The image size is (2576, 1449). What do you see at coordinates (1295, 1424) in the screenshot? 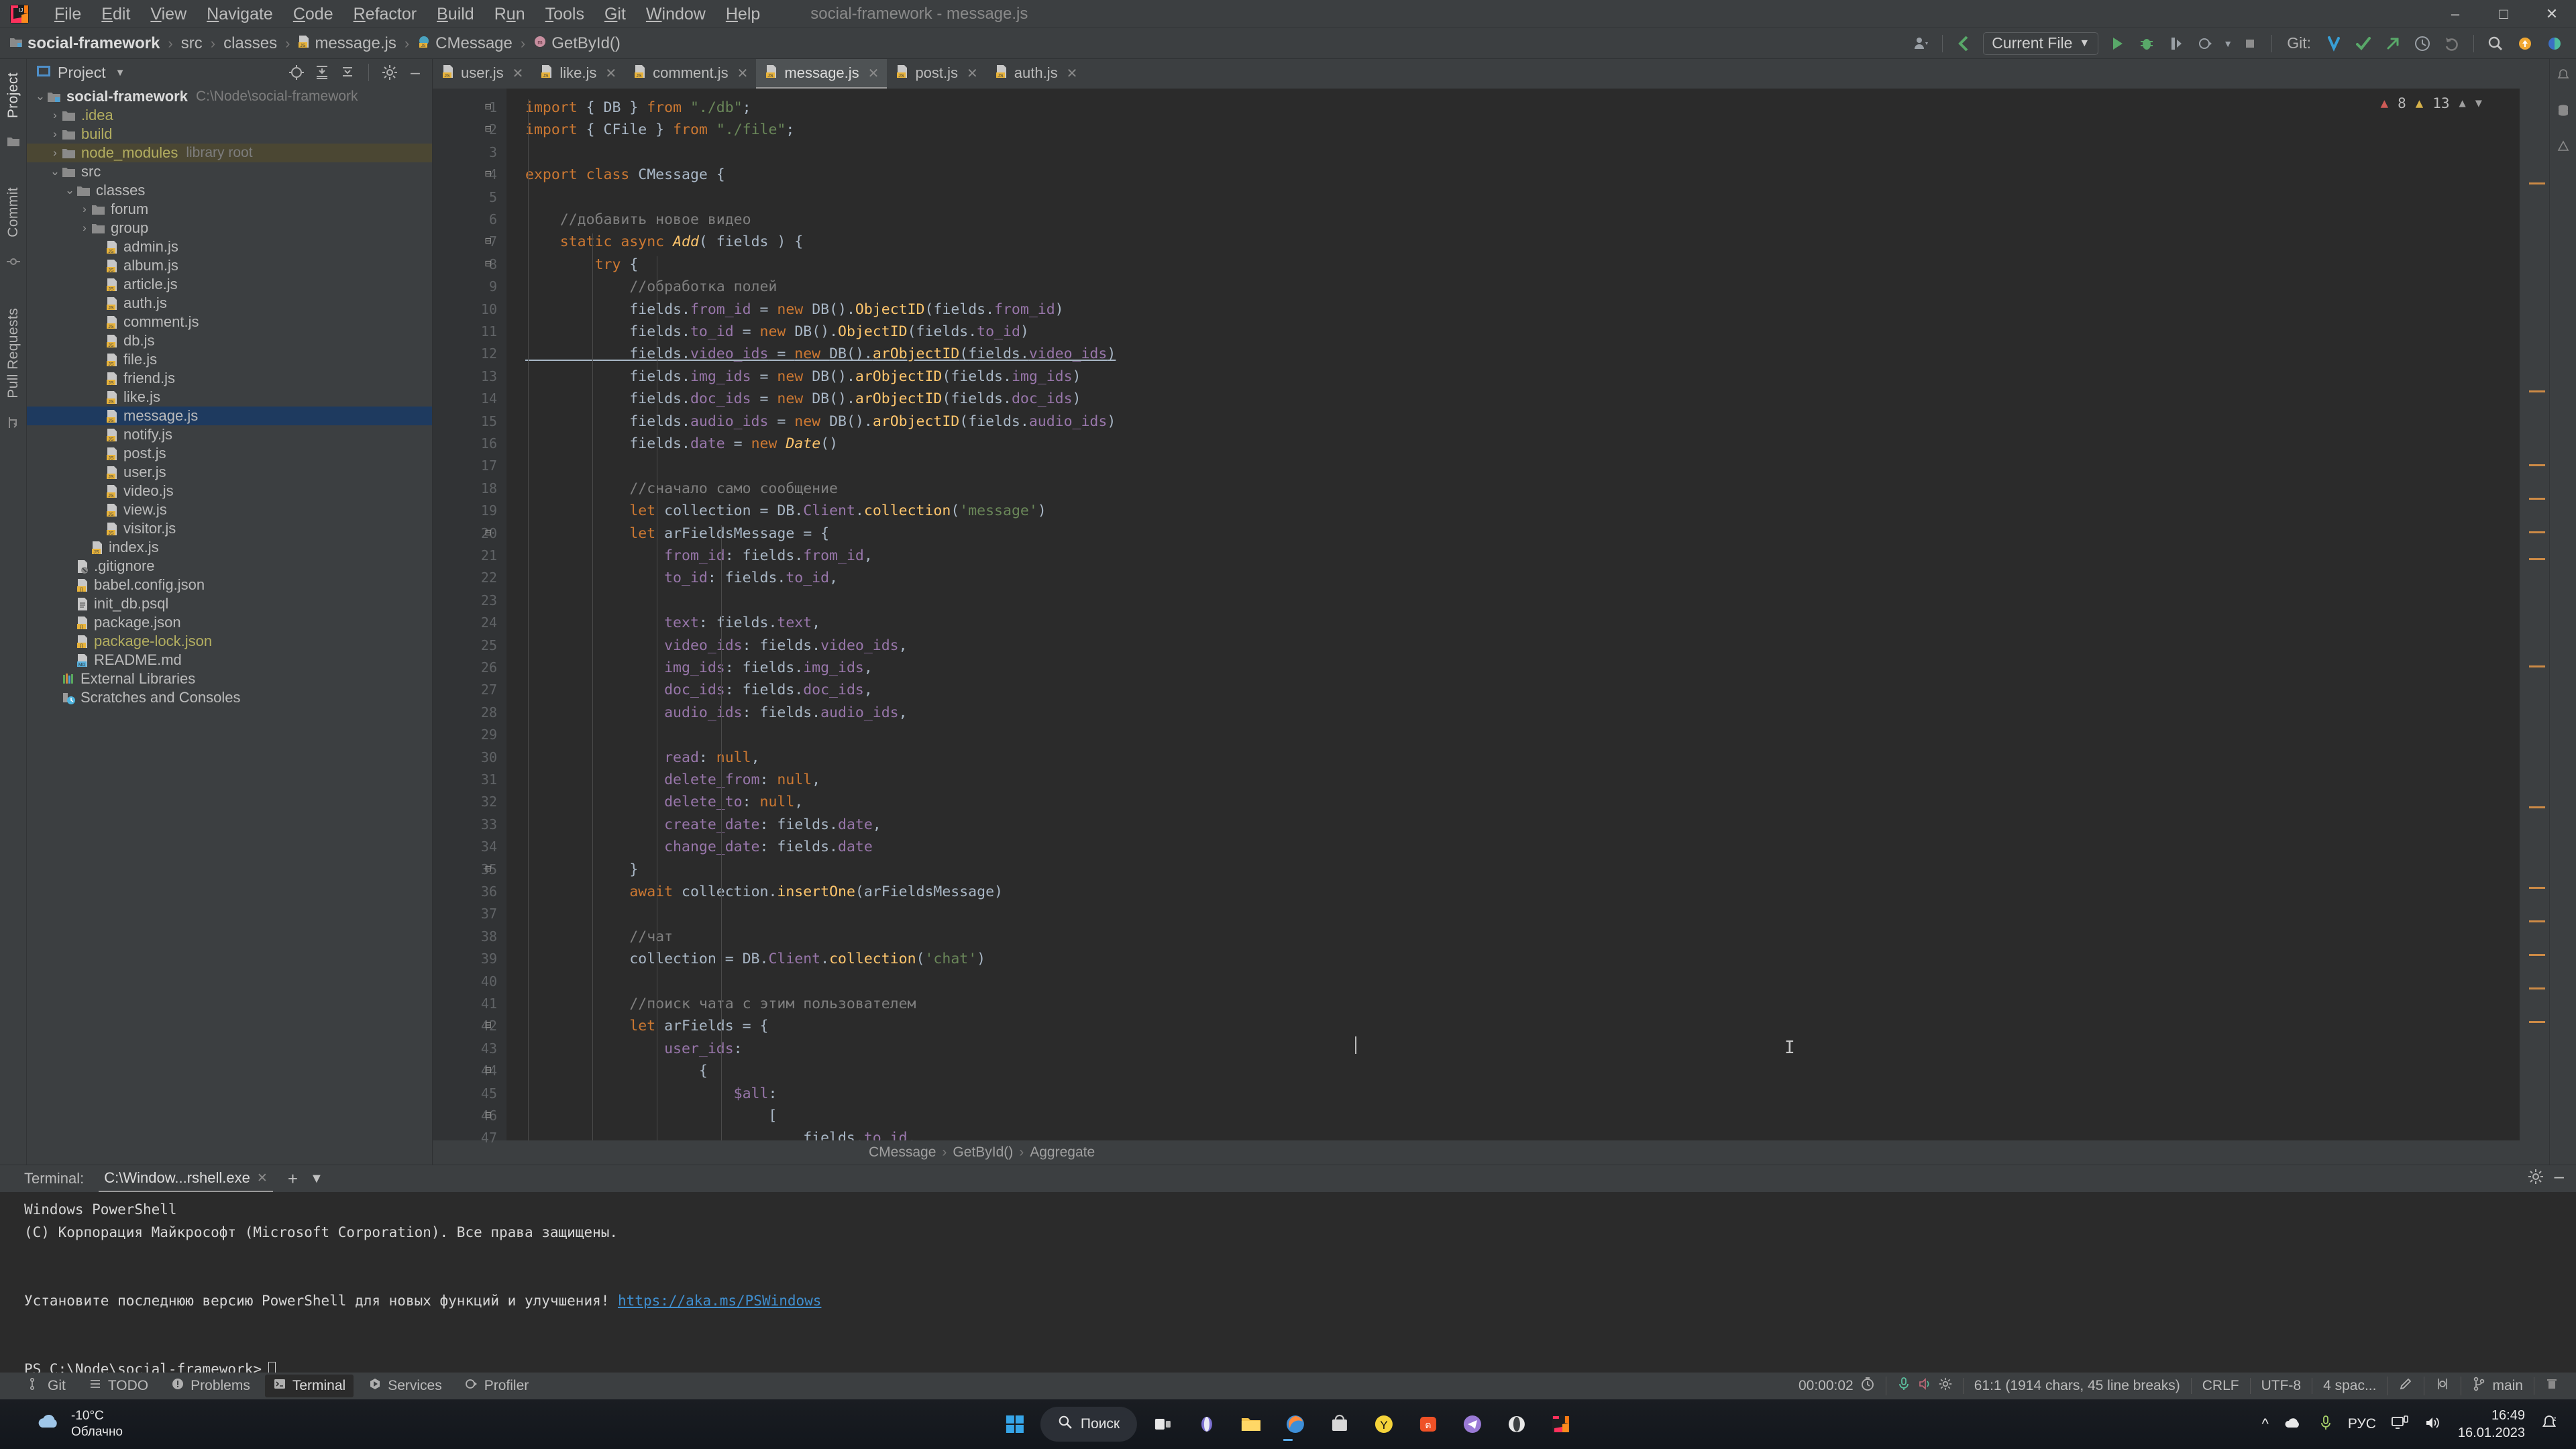
I see `firefox-icon` at bounding box center [1295, 1424].